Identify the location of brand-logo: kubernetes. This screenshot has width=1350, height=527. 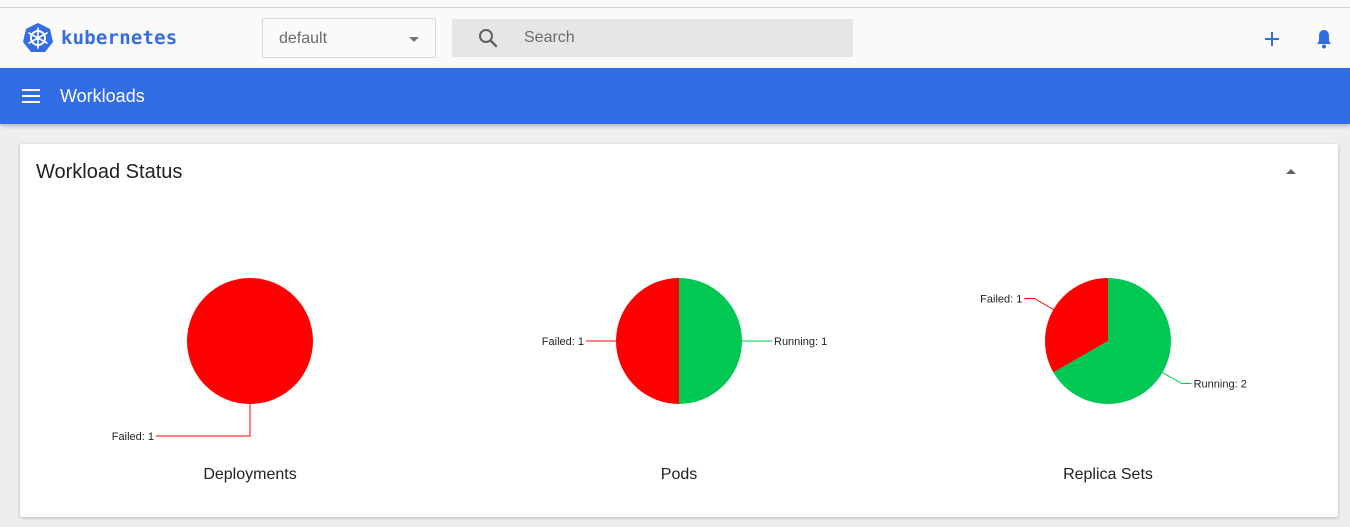
(99, 38).